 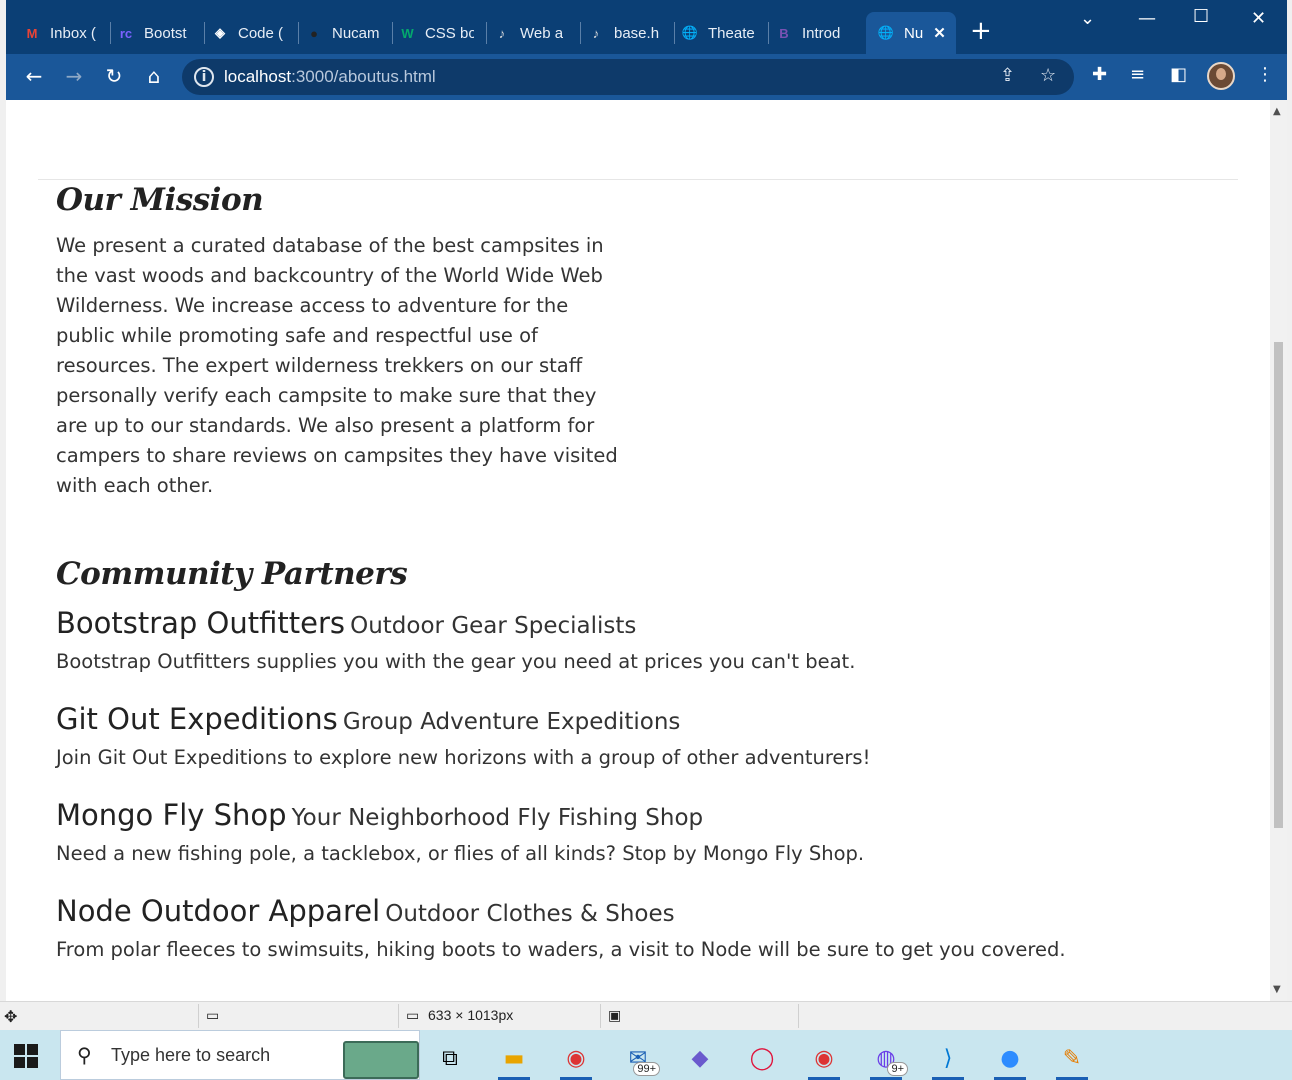 I want to click on site-info-icon: i, so click(x=204, y=77).